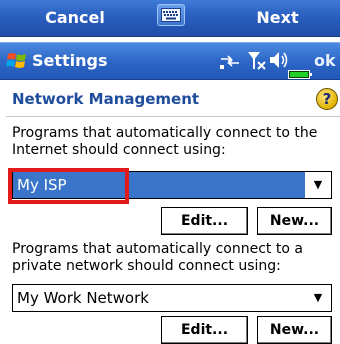  I want to click on cancel-softkey: Cancel, so click(75, 18).